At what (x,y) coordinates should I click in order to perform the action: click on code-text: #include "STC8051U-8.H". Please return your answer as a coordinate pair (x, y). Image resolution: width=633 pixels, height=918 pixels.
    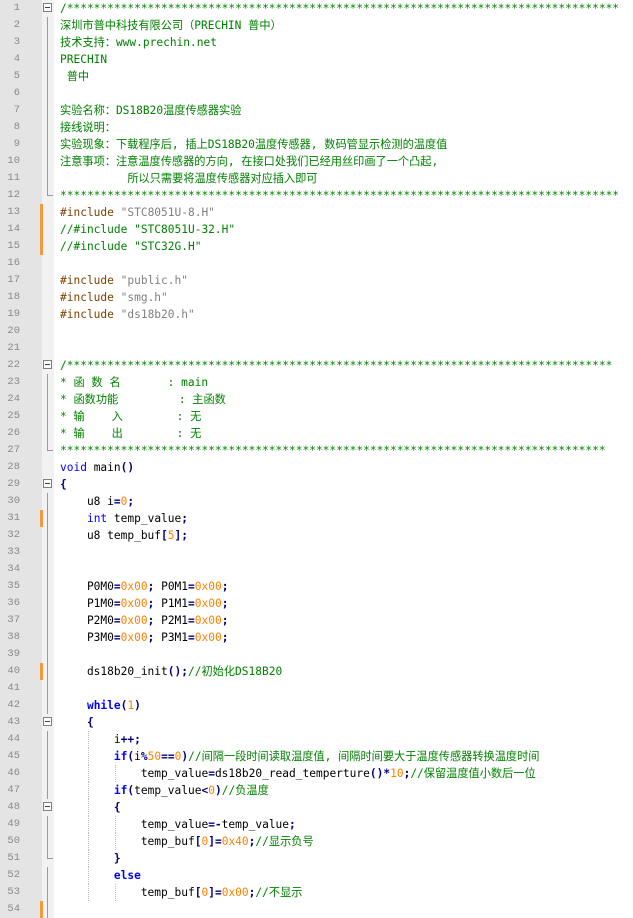
    Looking at the image, I should click on (137, 212).